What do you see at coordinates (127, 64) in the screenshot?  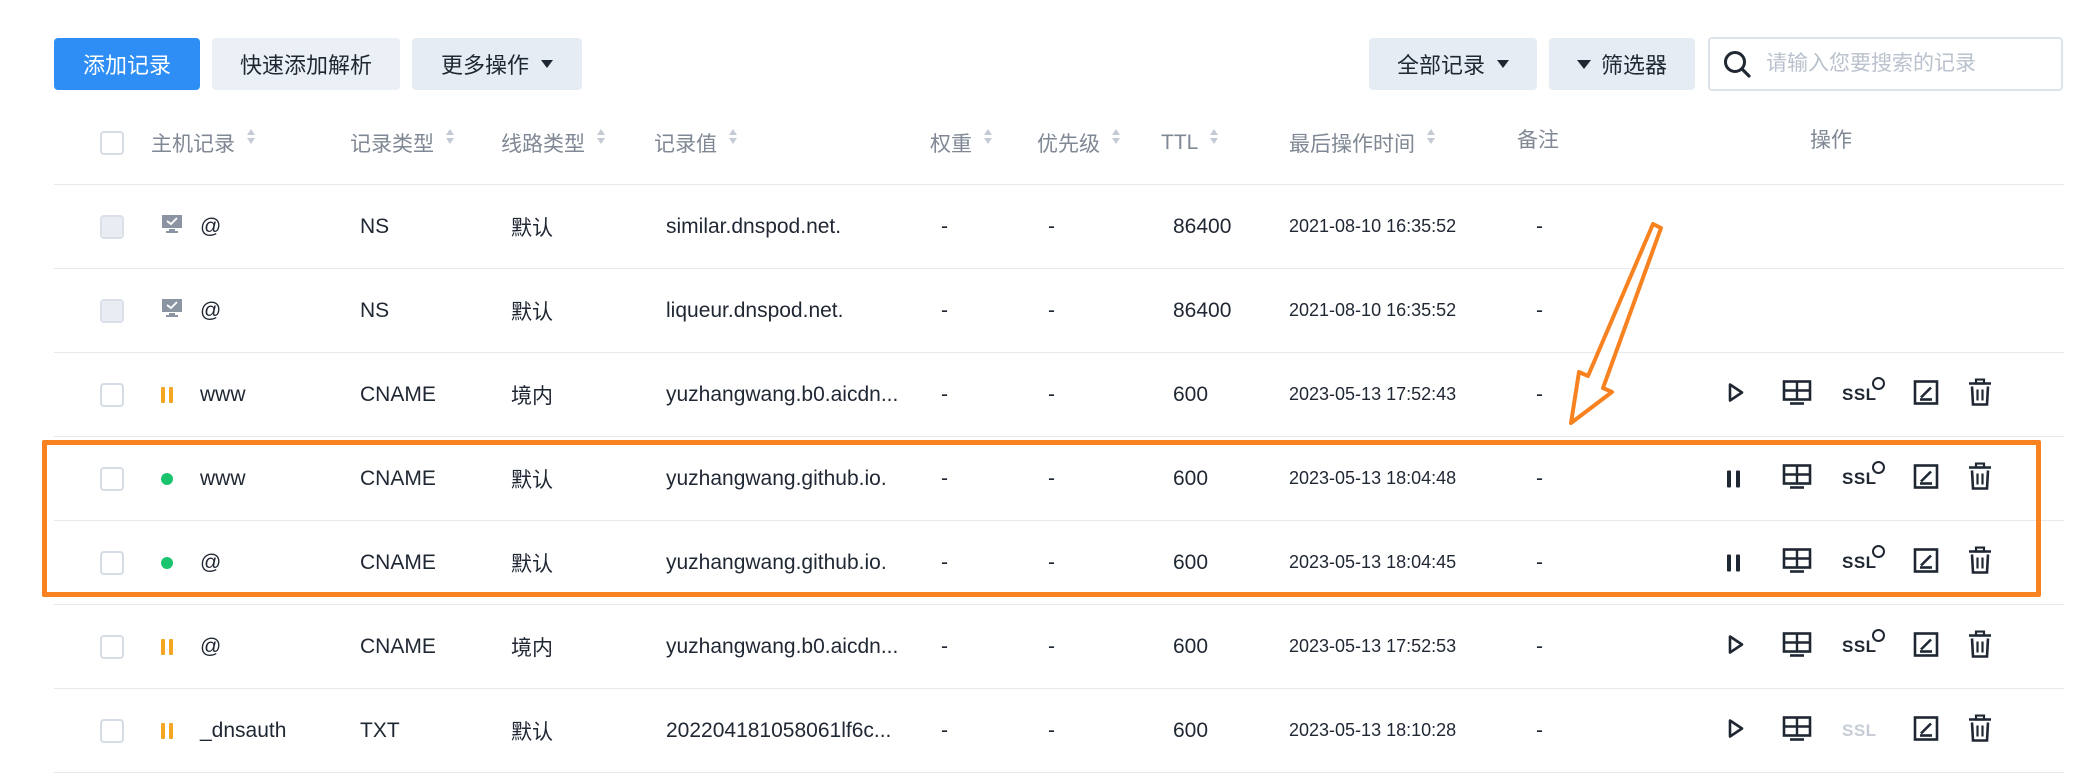 I see `add-record-button: 添加记录` at bounding box center [127, 64].